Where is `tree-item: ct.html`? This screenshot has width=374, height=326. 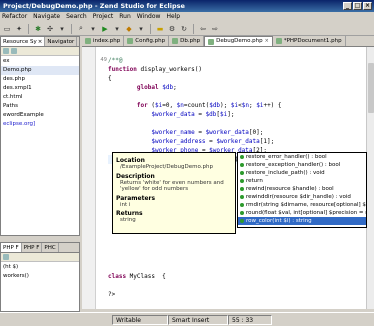 tree-item: ct.html is located at coordinates (40, 97).